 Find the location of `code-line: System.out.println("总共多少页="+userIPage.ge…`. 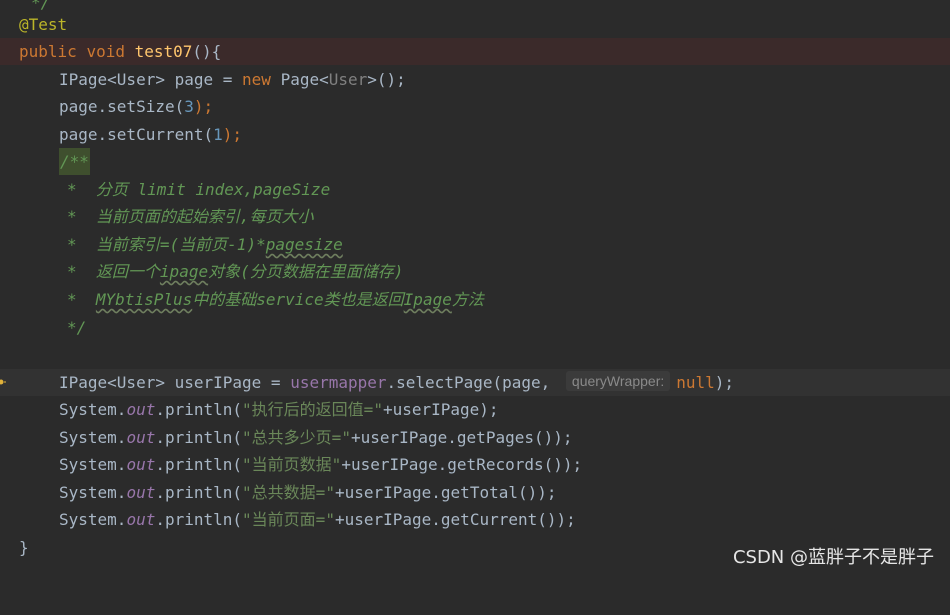

code-line: System.out.println("总共多少页="+userIPage.ge… is located at coordinates (475, 437).